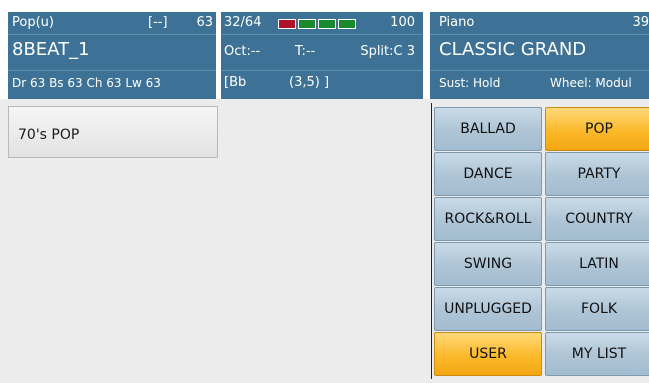 This screenshot has width=649, height=383. I want to click on genre-button-party: PARTY, so click(597, 174).